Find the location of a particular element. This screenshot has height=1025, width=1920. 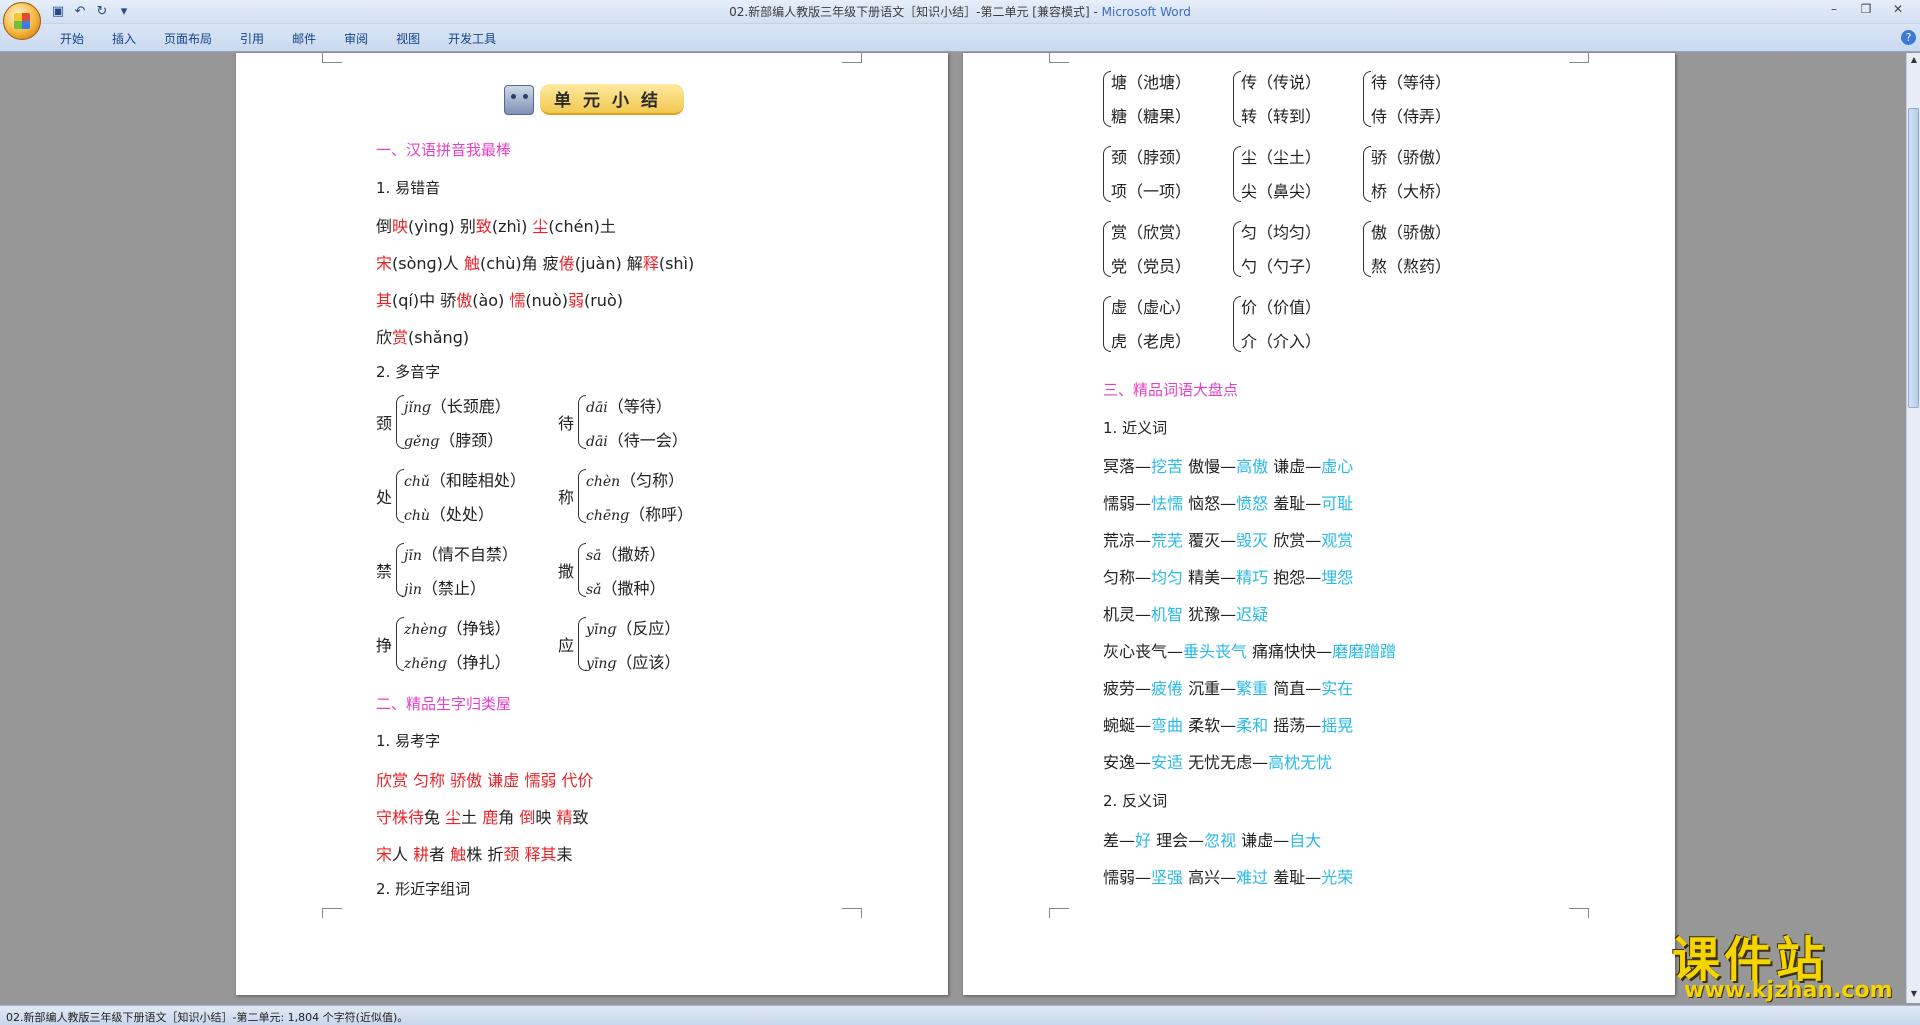

watermark-logo: 课件站 www.kjzhan.com is located at coordinates (1784, 962).